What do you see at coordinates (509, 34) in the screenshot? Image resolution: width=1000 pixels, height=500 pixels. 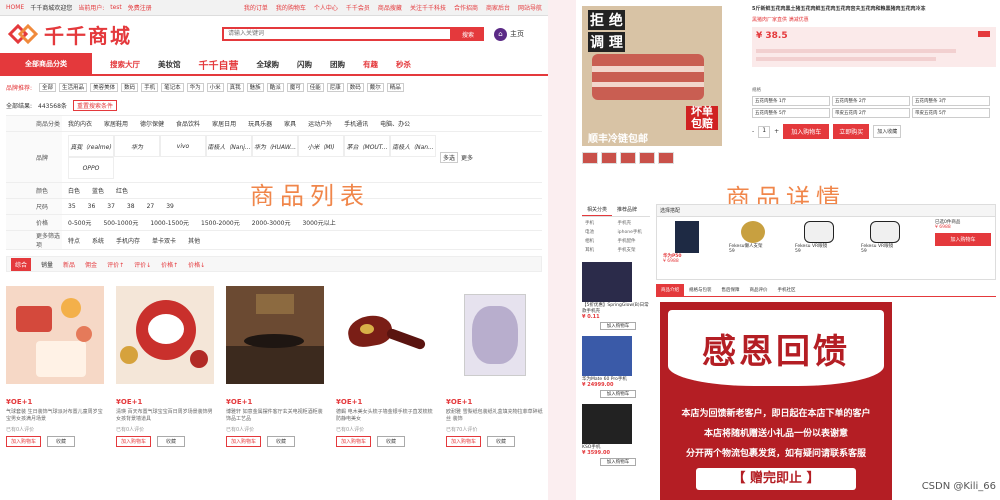 I see `home-button: ⌂ 主页` at bounding box center [509, 34].